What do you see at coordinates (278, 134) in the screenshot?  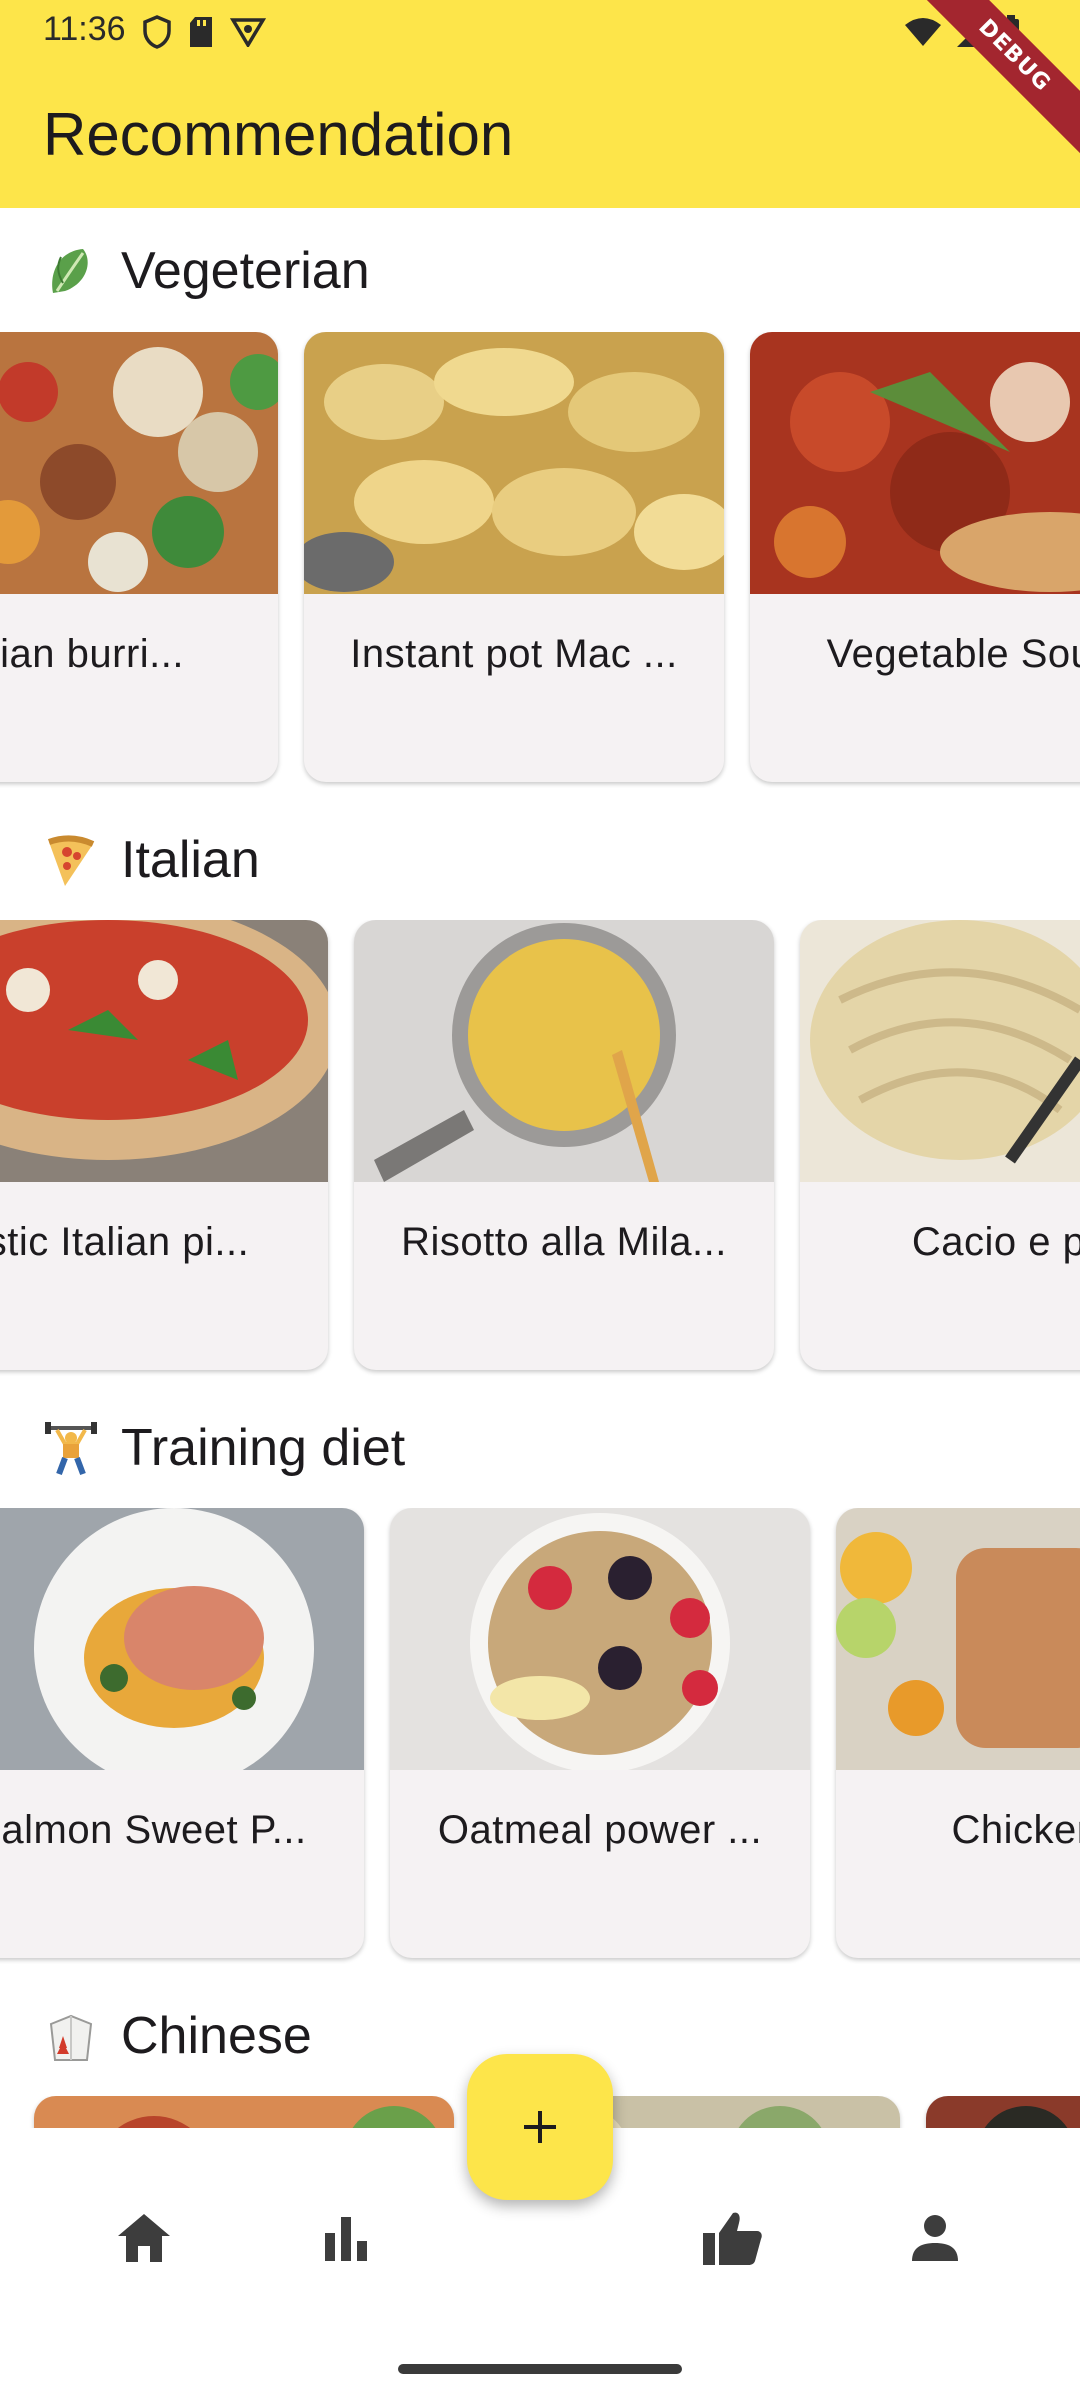 I see `page-title: Recommendation` at bounding box center [278, 134].